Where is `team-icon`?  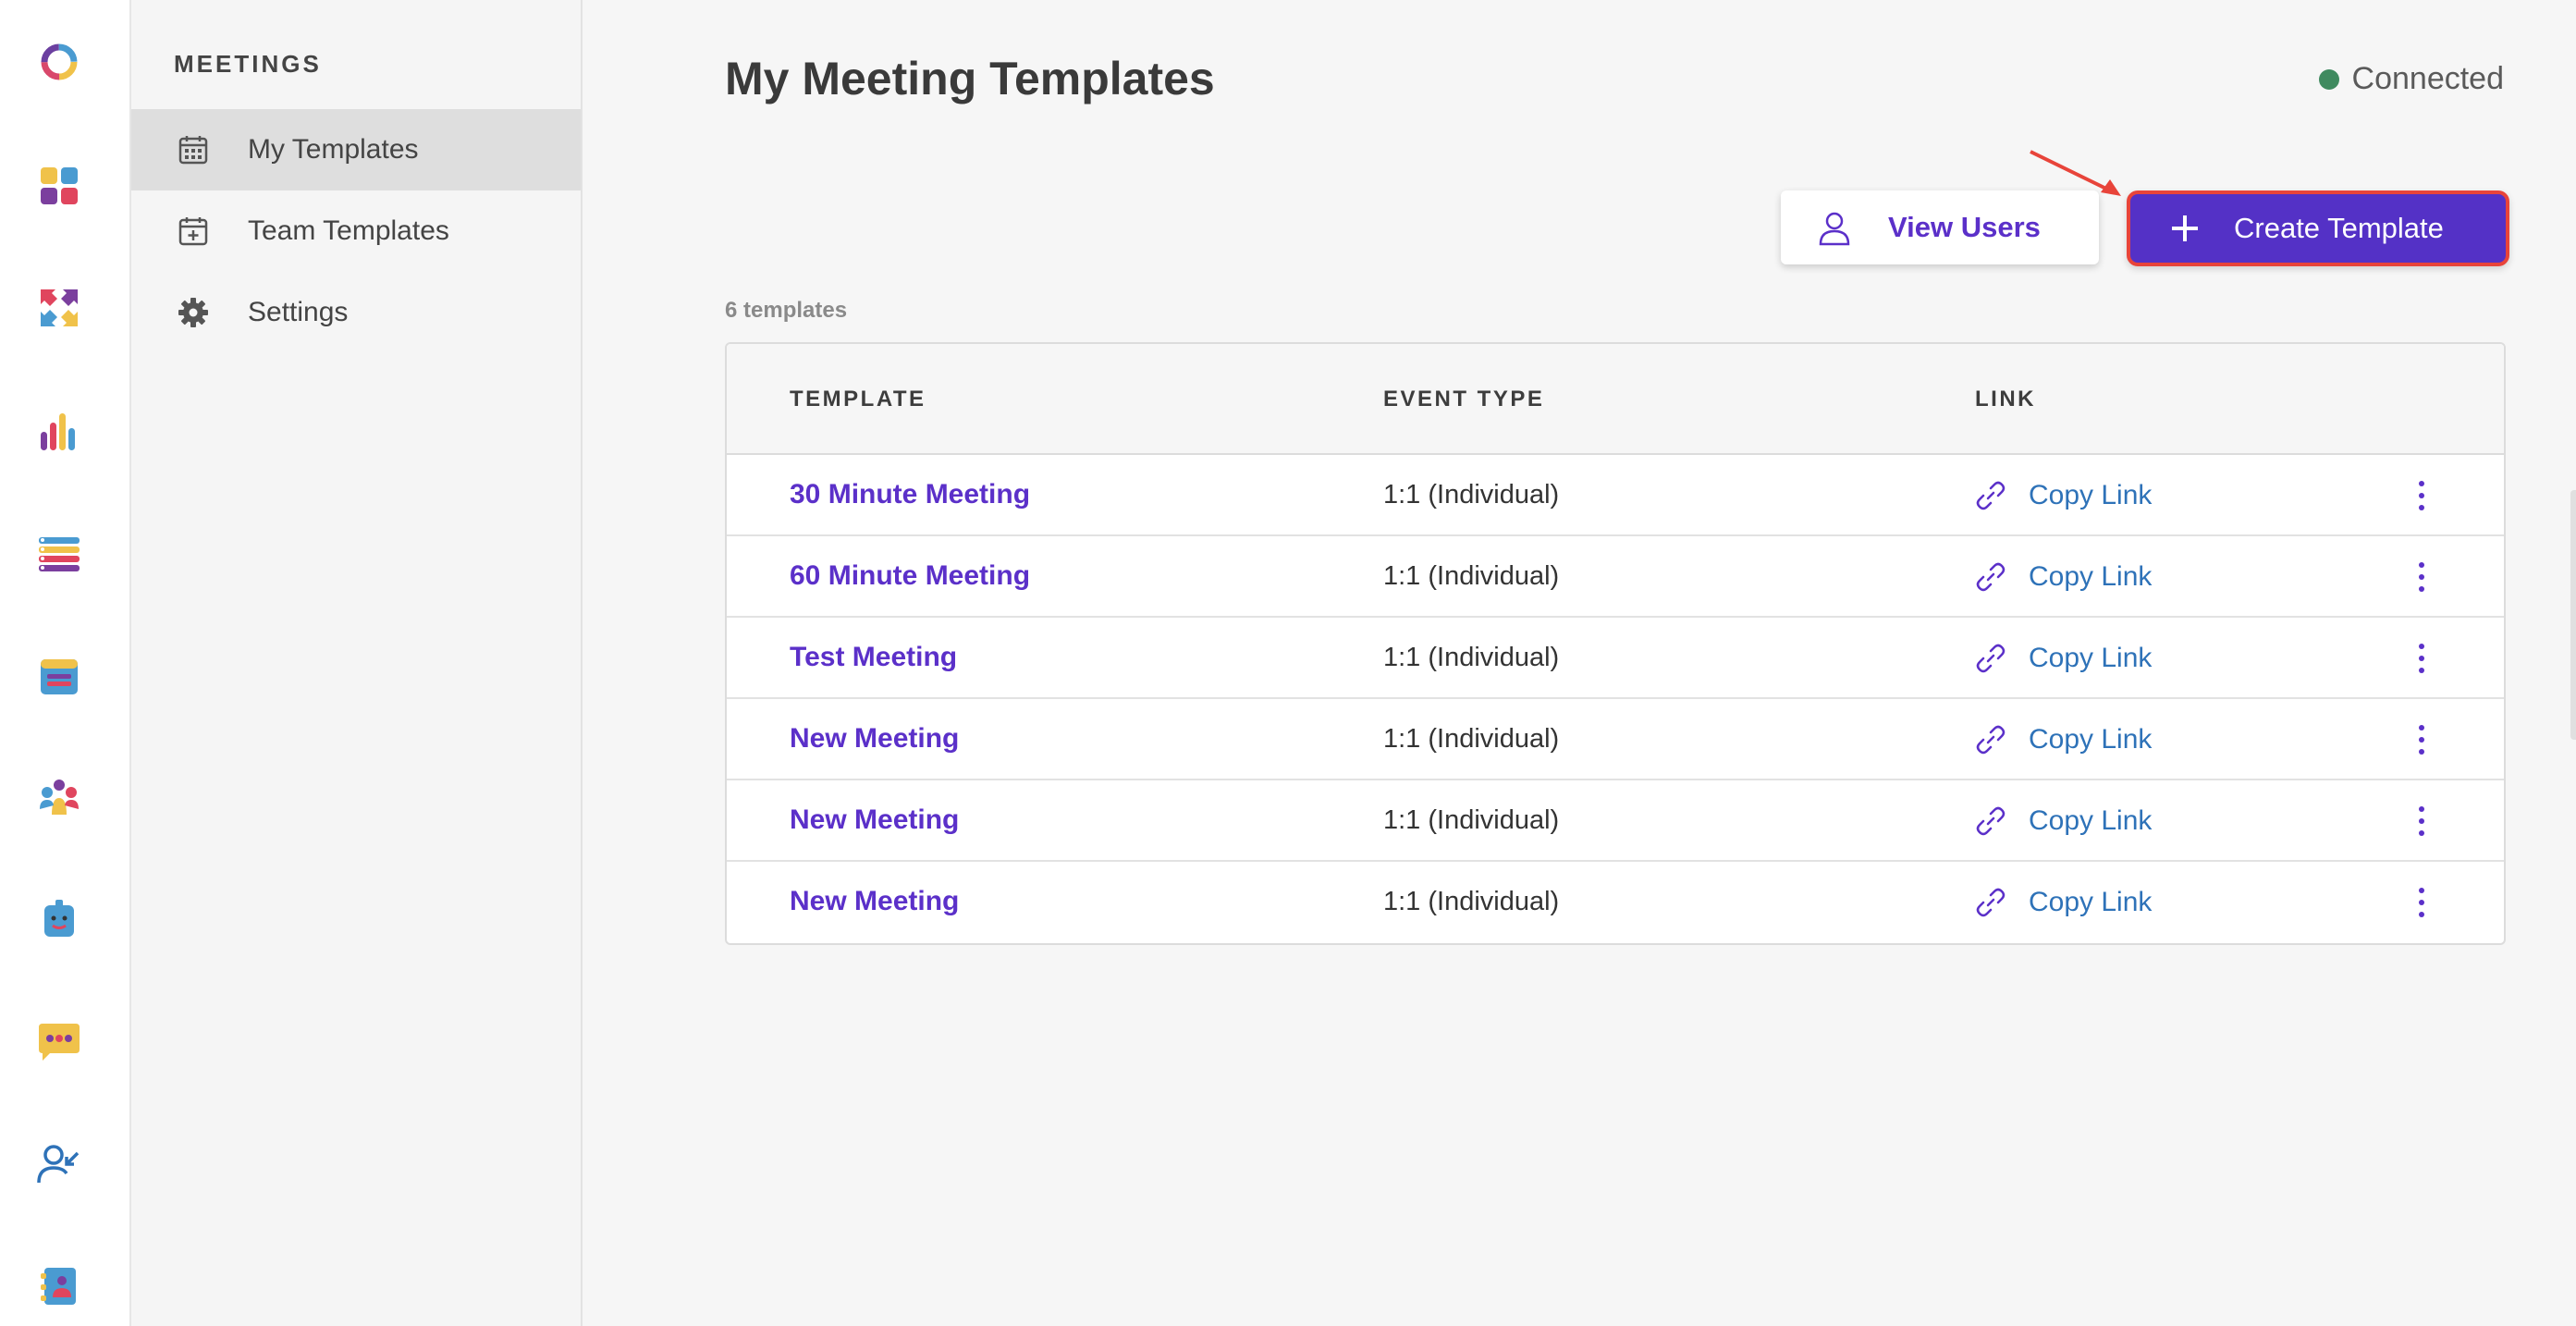
team-icon is located at coordinates (59, 798).